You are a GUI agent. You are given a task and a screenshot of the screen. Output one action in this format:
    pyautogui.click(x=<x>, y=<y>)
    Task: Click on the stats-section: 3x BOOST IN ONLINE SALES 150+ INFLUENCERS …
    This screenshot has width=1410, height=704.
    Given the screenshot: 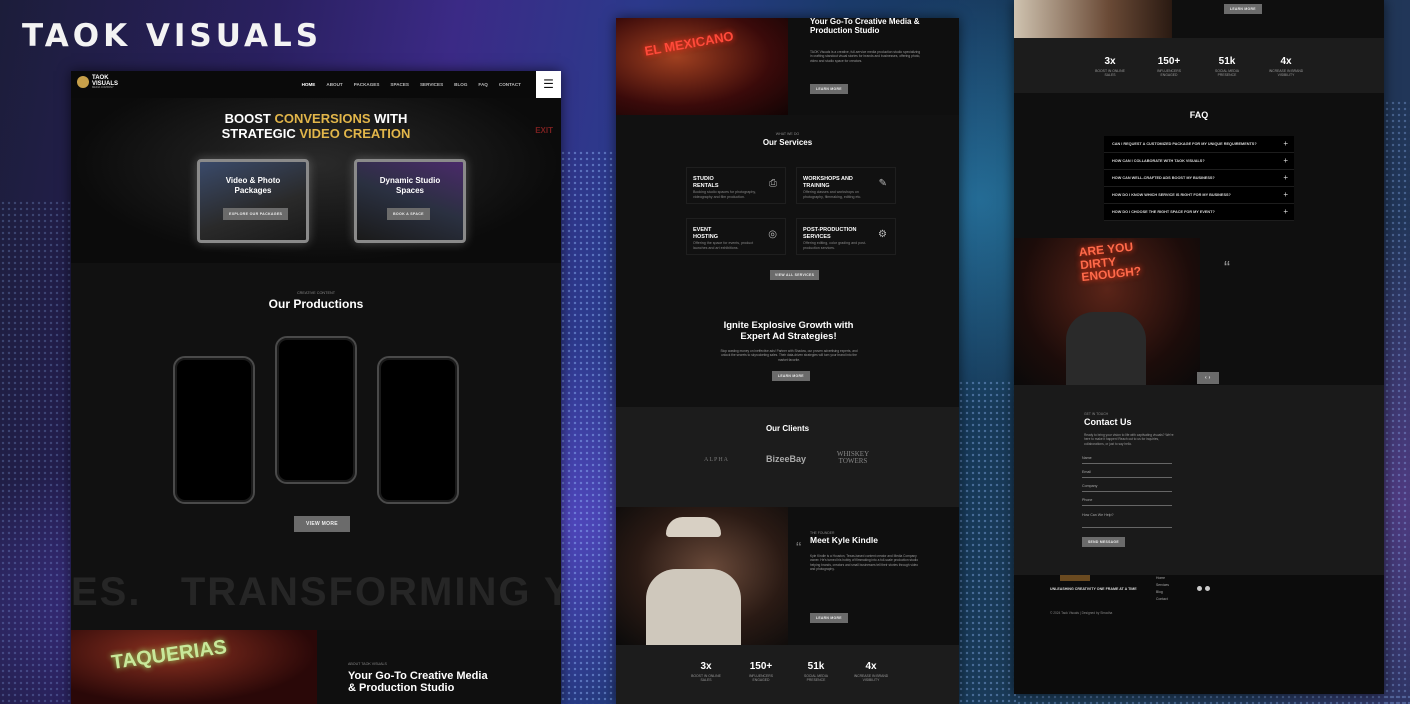 What is the action you would take?
    pyautogui.click(x=1199, y=65)
    